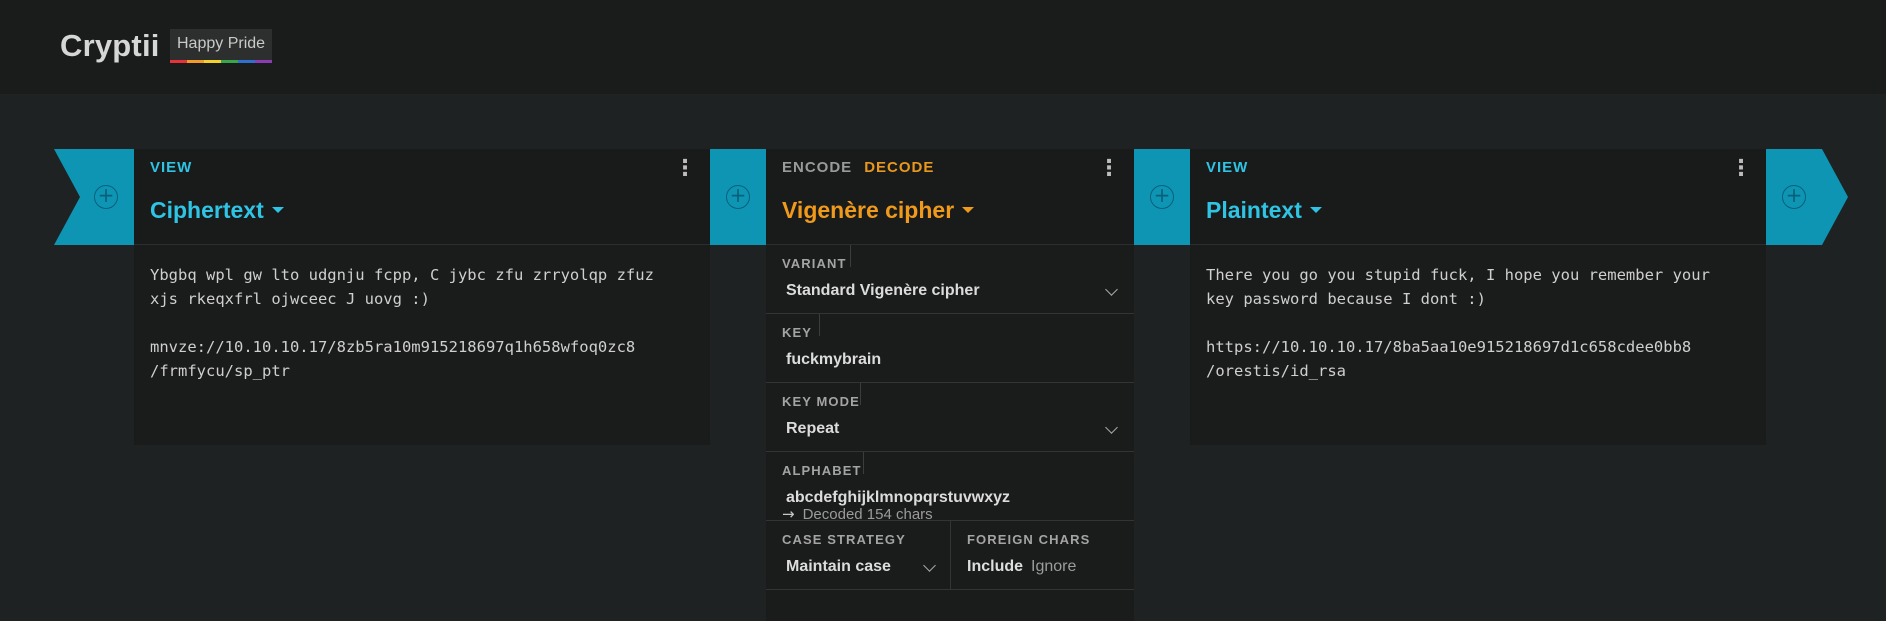  I want to click on key-field: KEY fuckmybrain, so click(950, 348).